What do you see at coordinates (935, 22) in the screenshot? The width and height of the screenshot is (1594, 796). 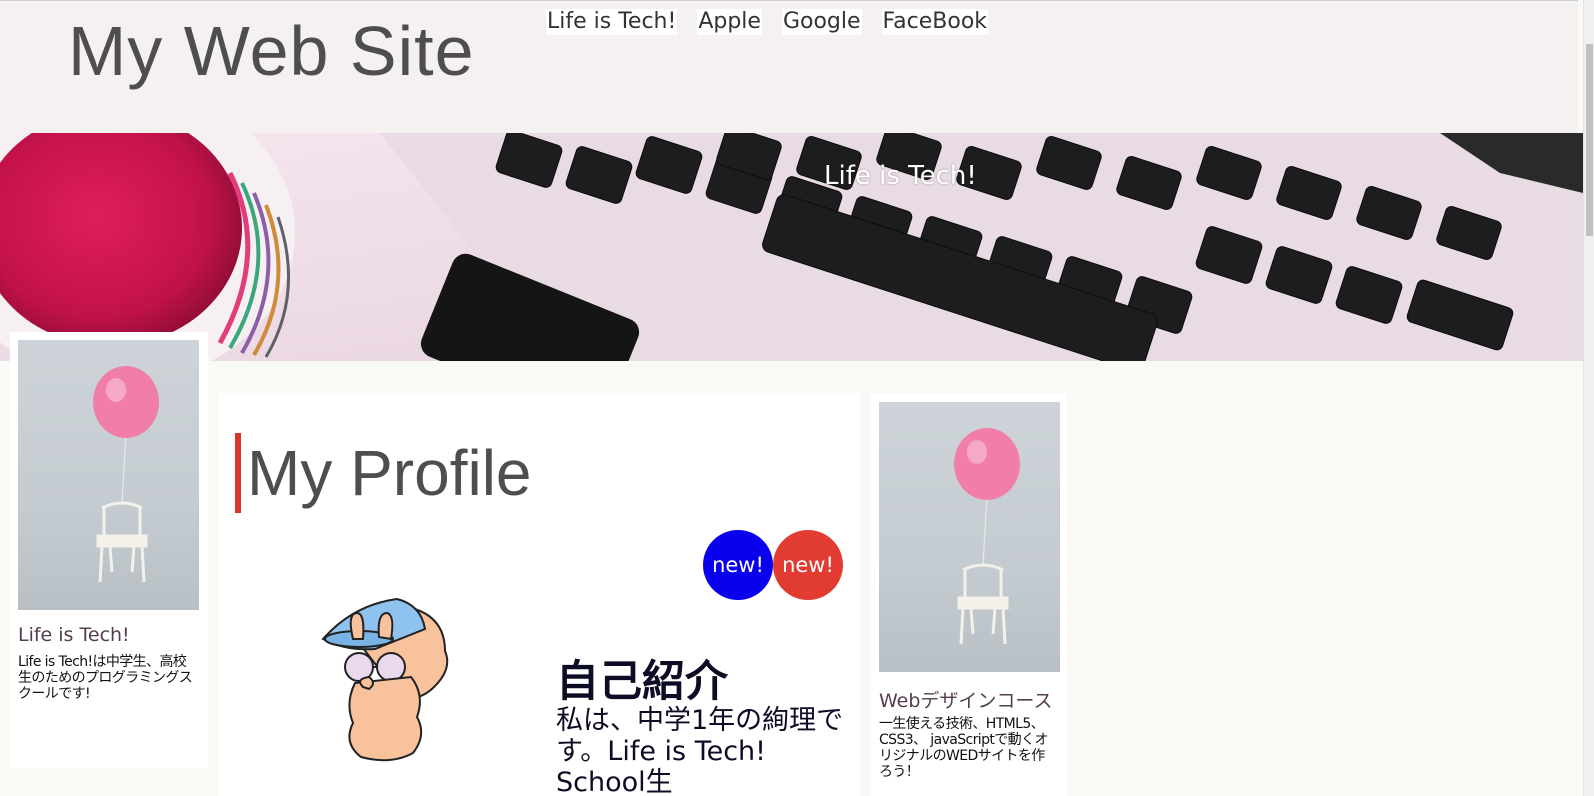 I see `nav-link-facebook: FaceBook` at bounding box center [935, 22].